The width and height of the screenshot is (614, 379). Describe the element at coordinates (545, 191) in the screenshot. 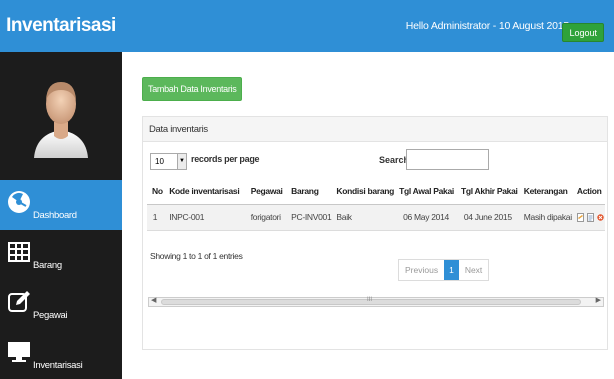

I see `column-header-keterangan: Keterangan` at that location.